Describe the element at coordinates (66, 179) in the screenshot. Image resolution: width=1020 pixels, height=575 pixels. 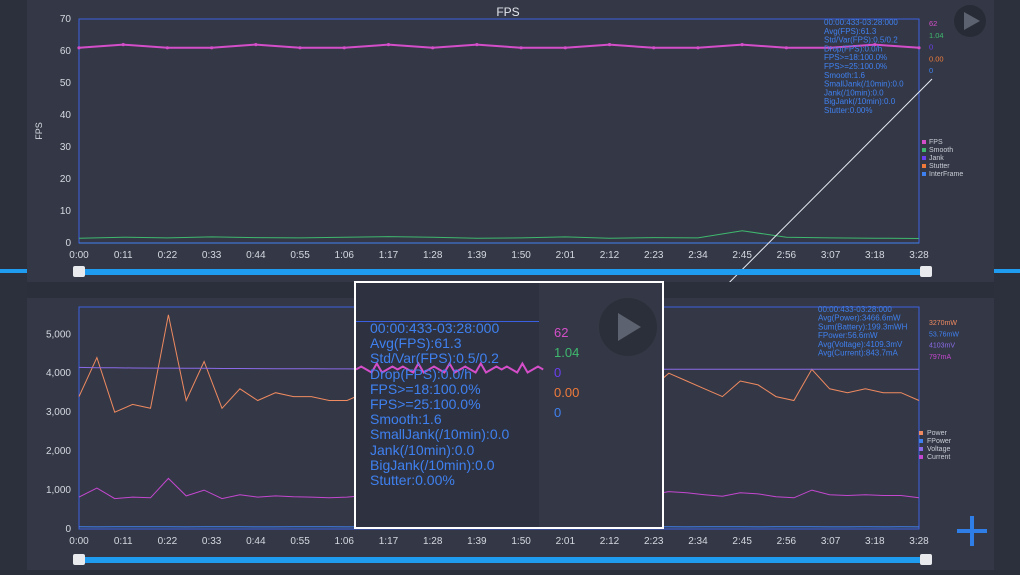
I see `y-tick-label: 20` at that location.